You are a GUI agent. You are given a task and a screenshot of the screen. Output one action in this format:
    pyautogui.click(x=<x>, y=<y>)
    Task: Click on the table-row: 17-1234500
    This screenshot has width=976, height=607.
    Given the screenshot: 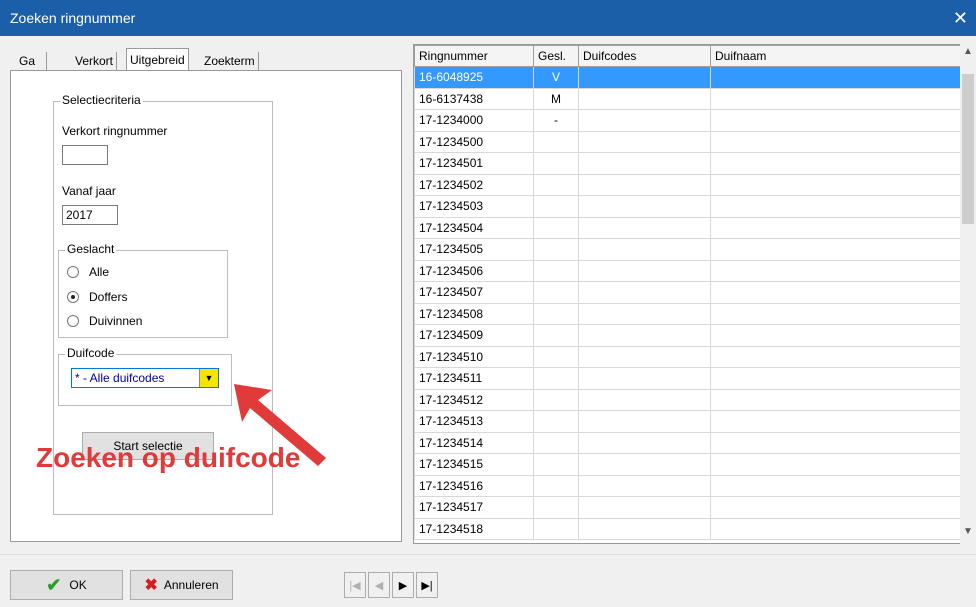 What is the action you would take?
    pyautogui.click(x=687, y=141)
    